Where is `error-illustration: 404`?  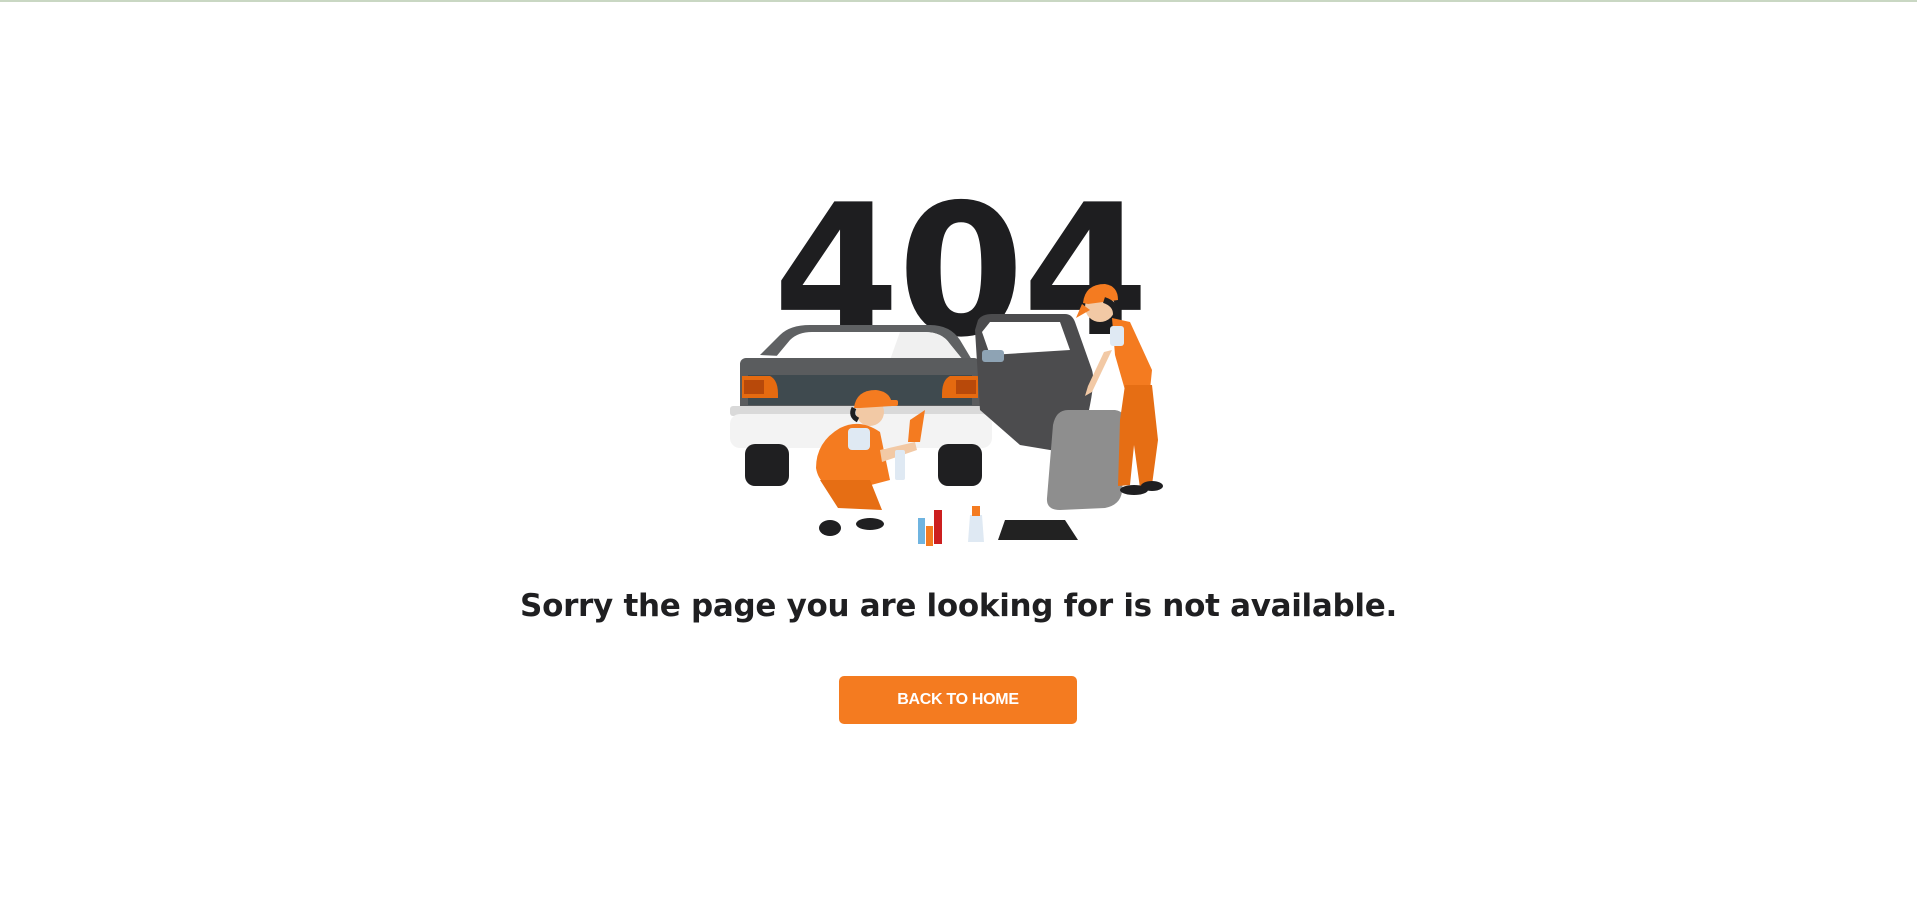 error-illustration: 404 is located at coordinates (960, 370).